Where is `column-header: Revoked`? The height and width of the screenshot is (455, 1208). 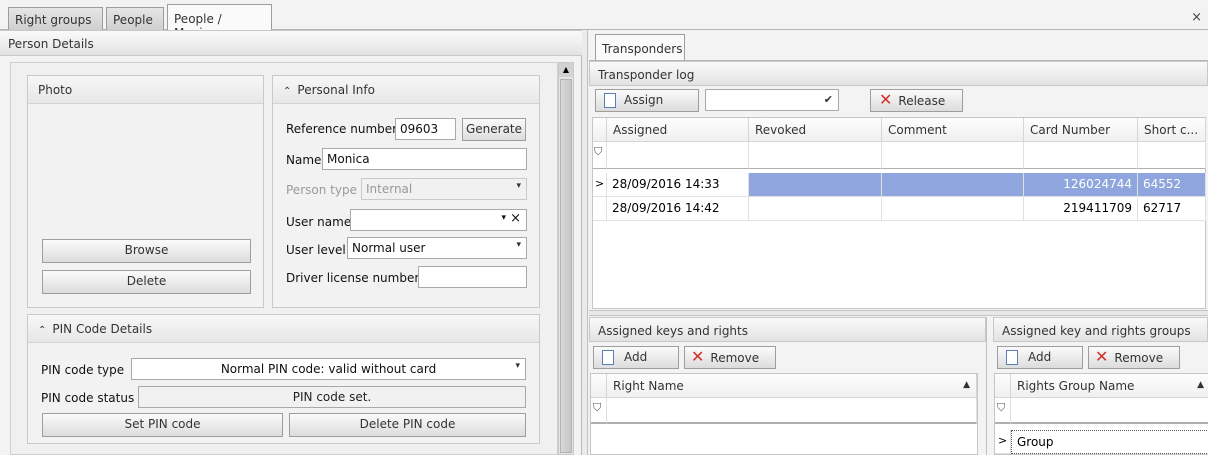
column-header: Revoked is located at coordinates (815, 130).